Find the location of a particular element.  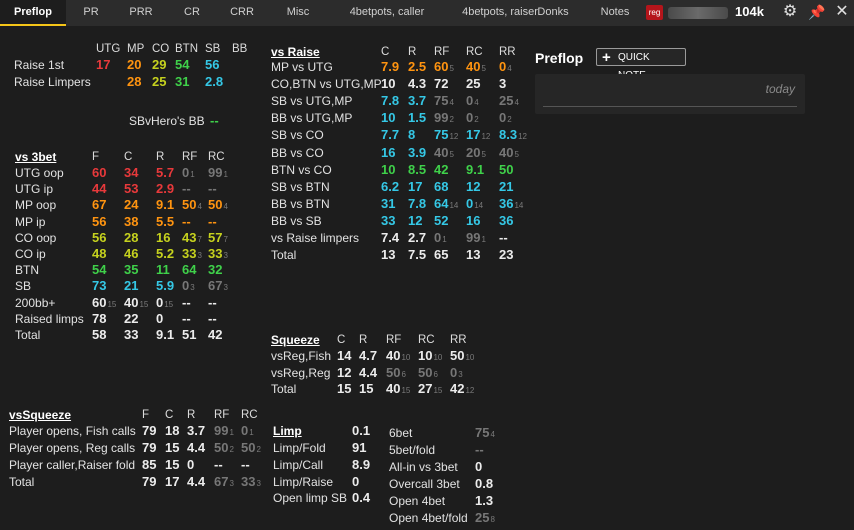

sample-size: 5 is located at coordinates (483, 154).